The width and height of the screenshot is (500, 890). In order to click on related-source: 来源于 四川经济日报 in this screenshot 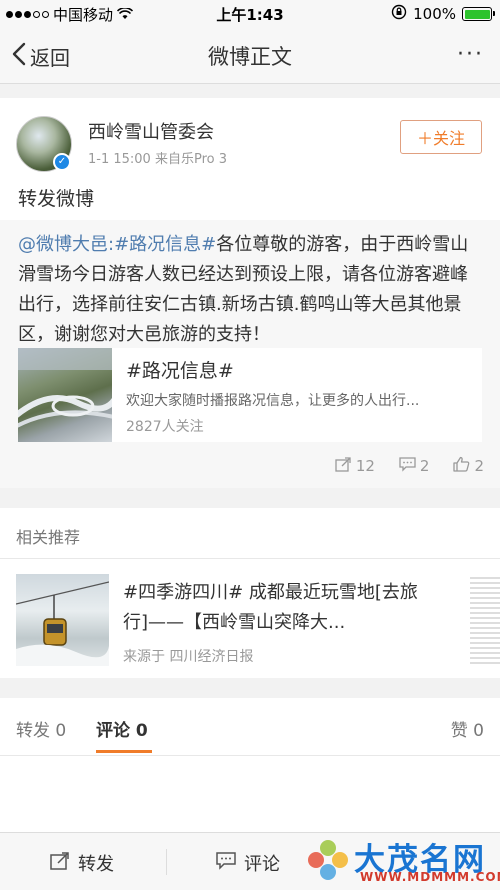, I will do `click(188, 657)`.